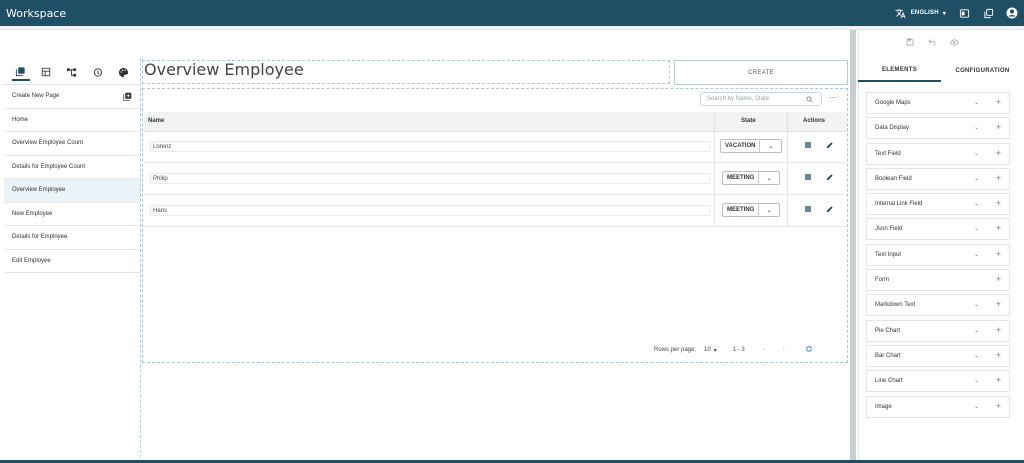 This screenshot has height=463, width=1024. Describe the element at coordinates (761, 72) in the screenshot. I see `create-button: CREATE` at that location.